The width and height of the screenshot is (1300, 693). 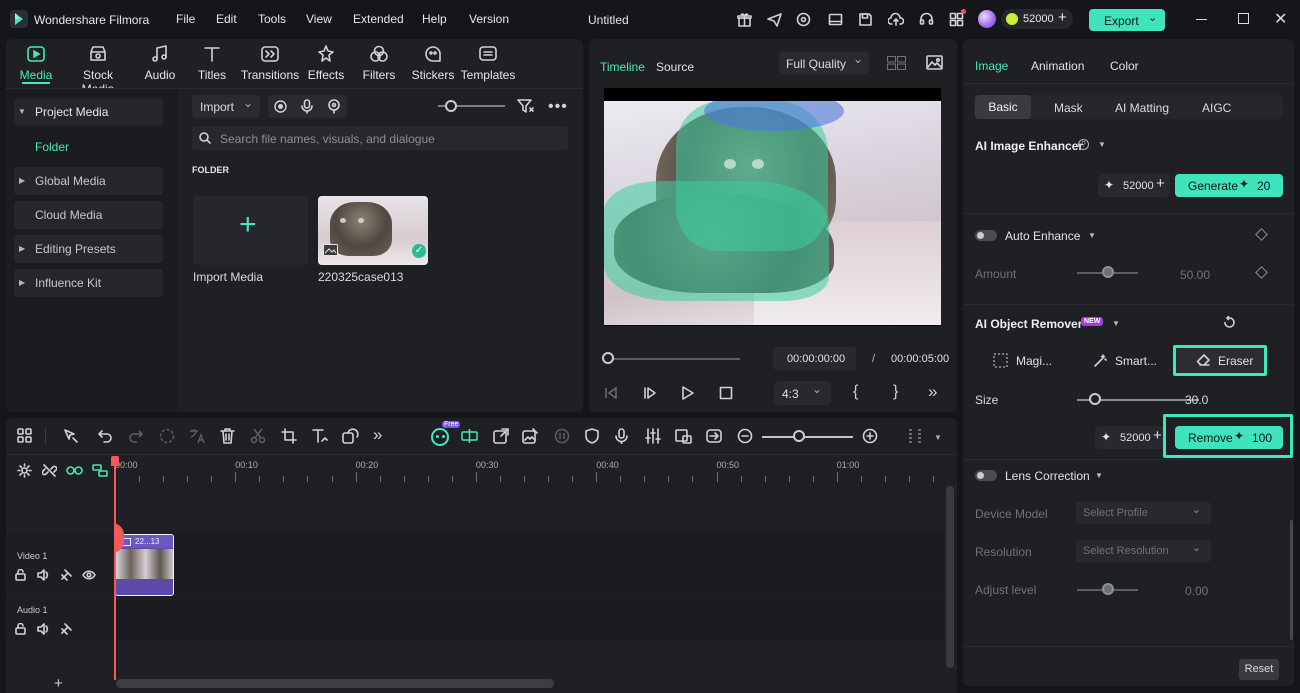 I want to click on inspector-scrollbar, so click(x=1291, y=580).